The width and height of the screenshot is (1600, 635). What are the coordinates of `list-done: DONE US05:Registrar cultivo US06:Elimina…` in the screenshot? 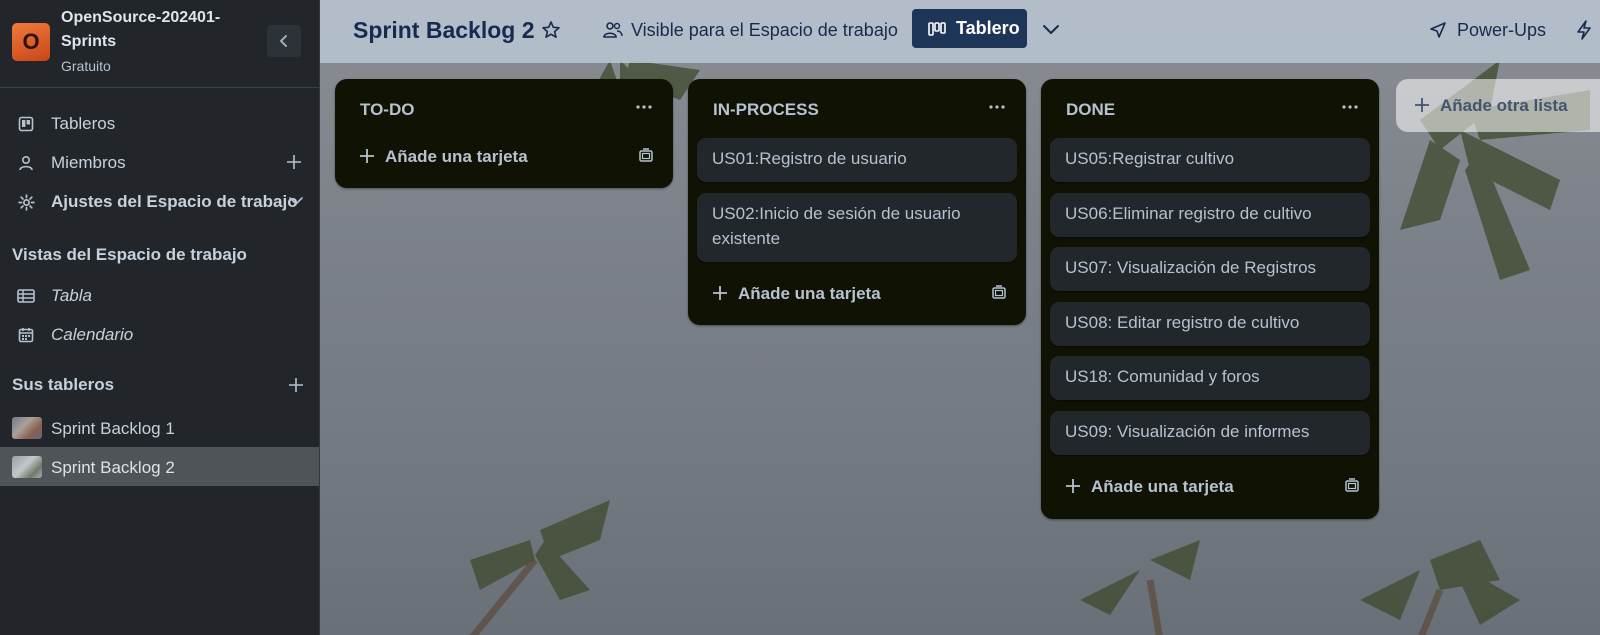 It's located at (1210, 299).